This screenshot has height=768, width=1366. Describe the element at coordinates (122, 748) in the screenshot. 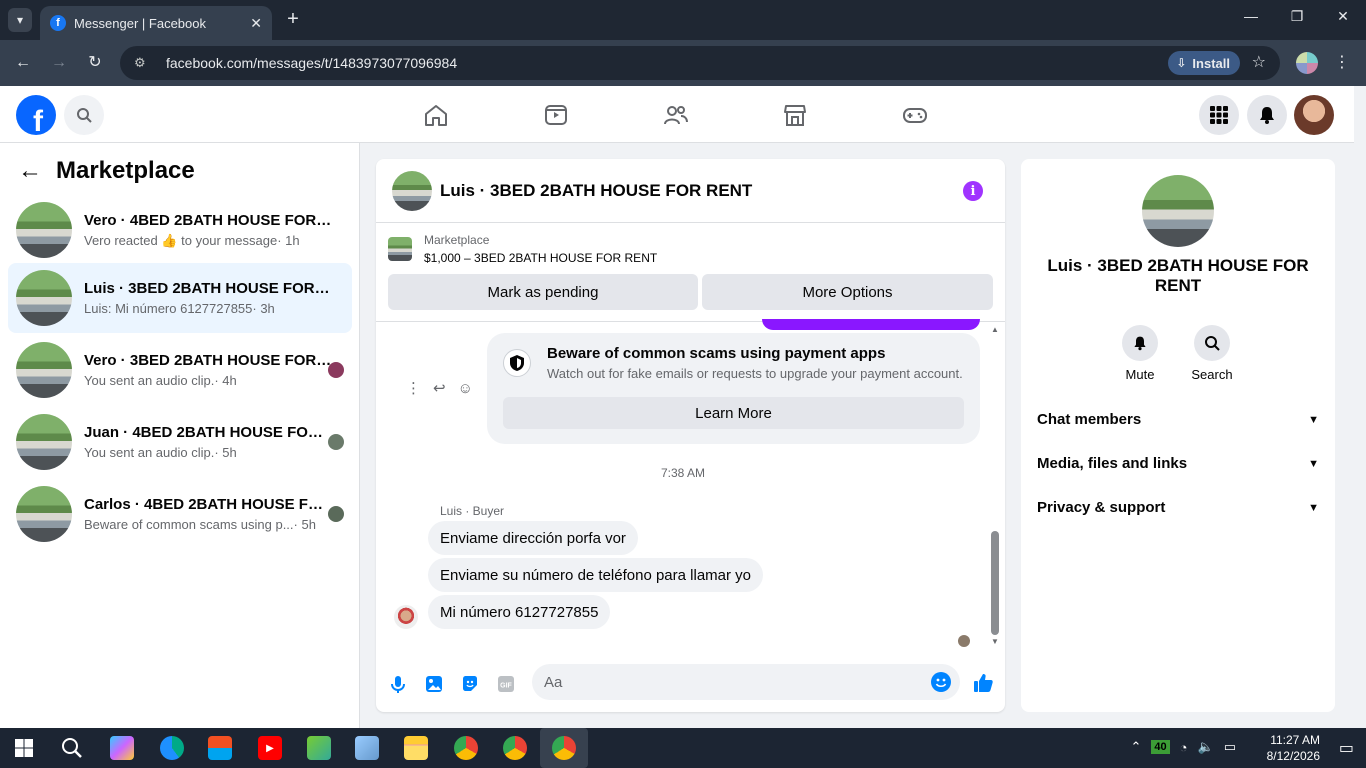

I see `copilot-icon` at that location.